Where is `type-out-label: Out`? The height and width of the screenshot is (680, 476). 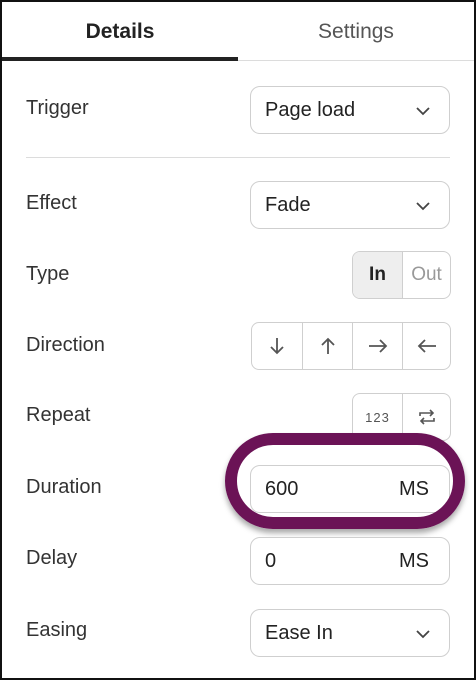 type-out-label: Out is located at coordinates (426, 274).